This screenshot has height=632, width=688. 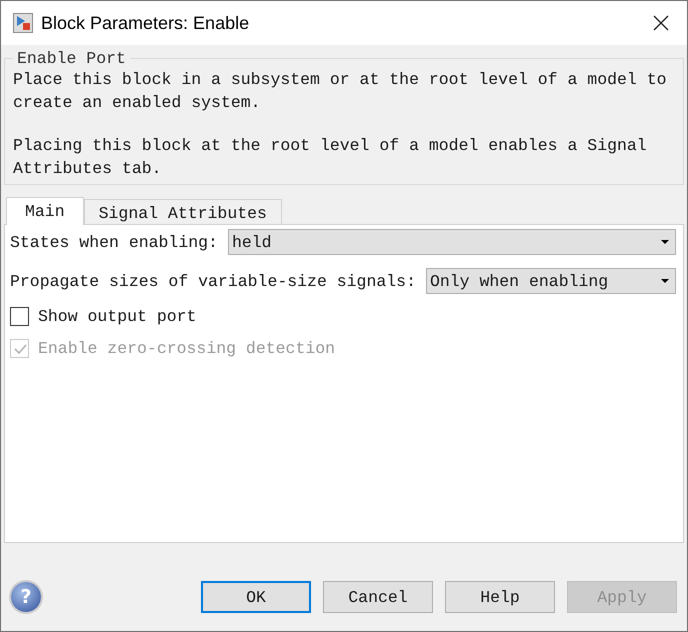 What do you see at coordinates (378, 597) in the screenshot?
I see `dialog-button: Cancel` at bounding box center [378, 597].